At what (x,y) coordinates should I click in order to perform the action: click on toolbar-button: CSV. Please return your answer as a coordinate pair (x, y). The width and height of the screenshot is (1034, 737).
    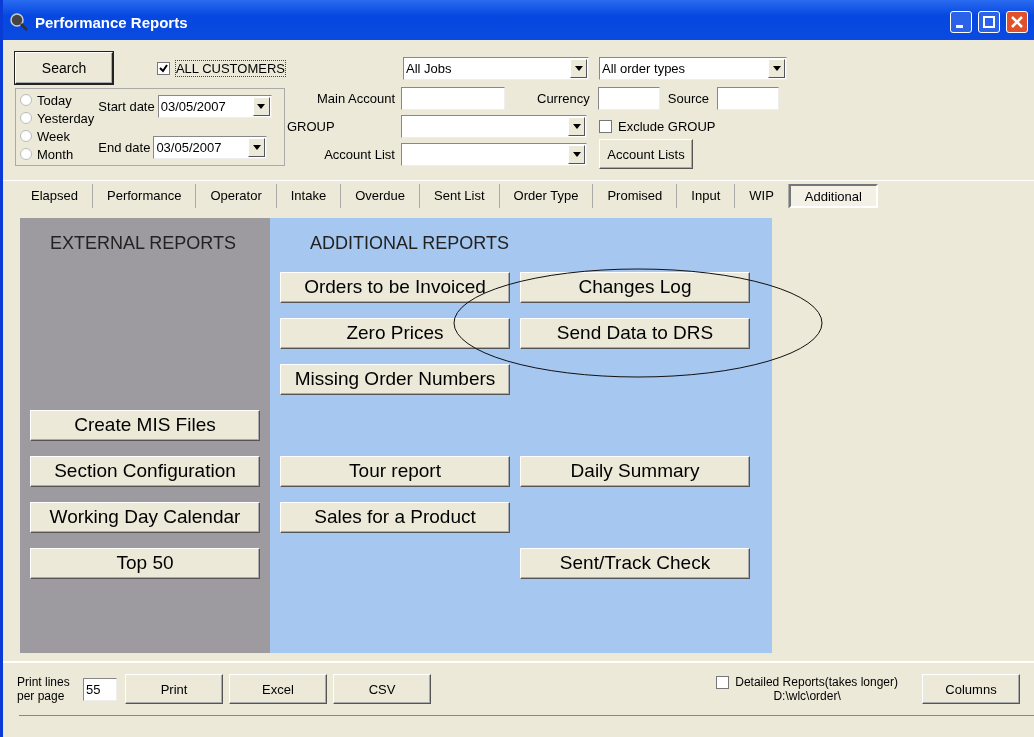
    Looking at the image, I should click on (382, 689).